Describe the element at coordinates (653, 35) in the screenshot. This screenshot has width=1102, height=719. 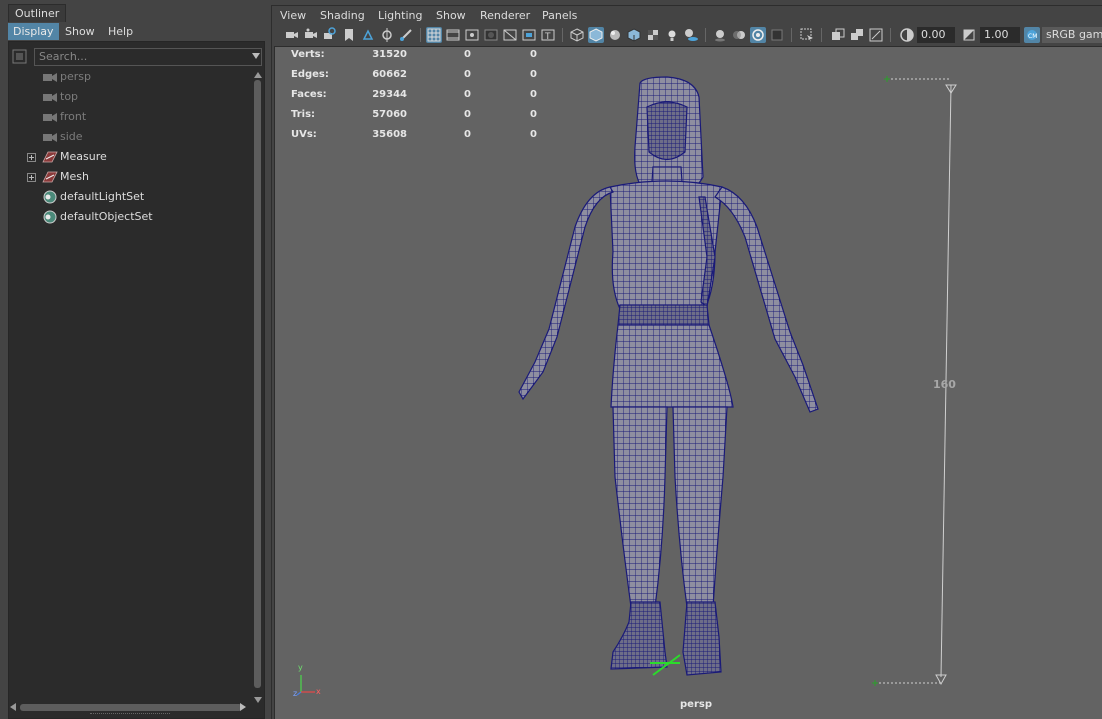
I see `textured-icon` at that location.